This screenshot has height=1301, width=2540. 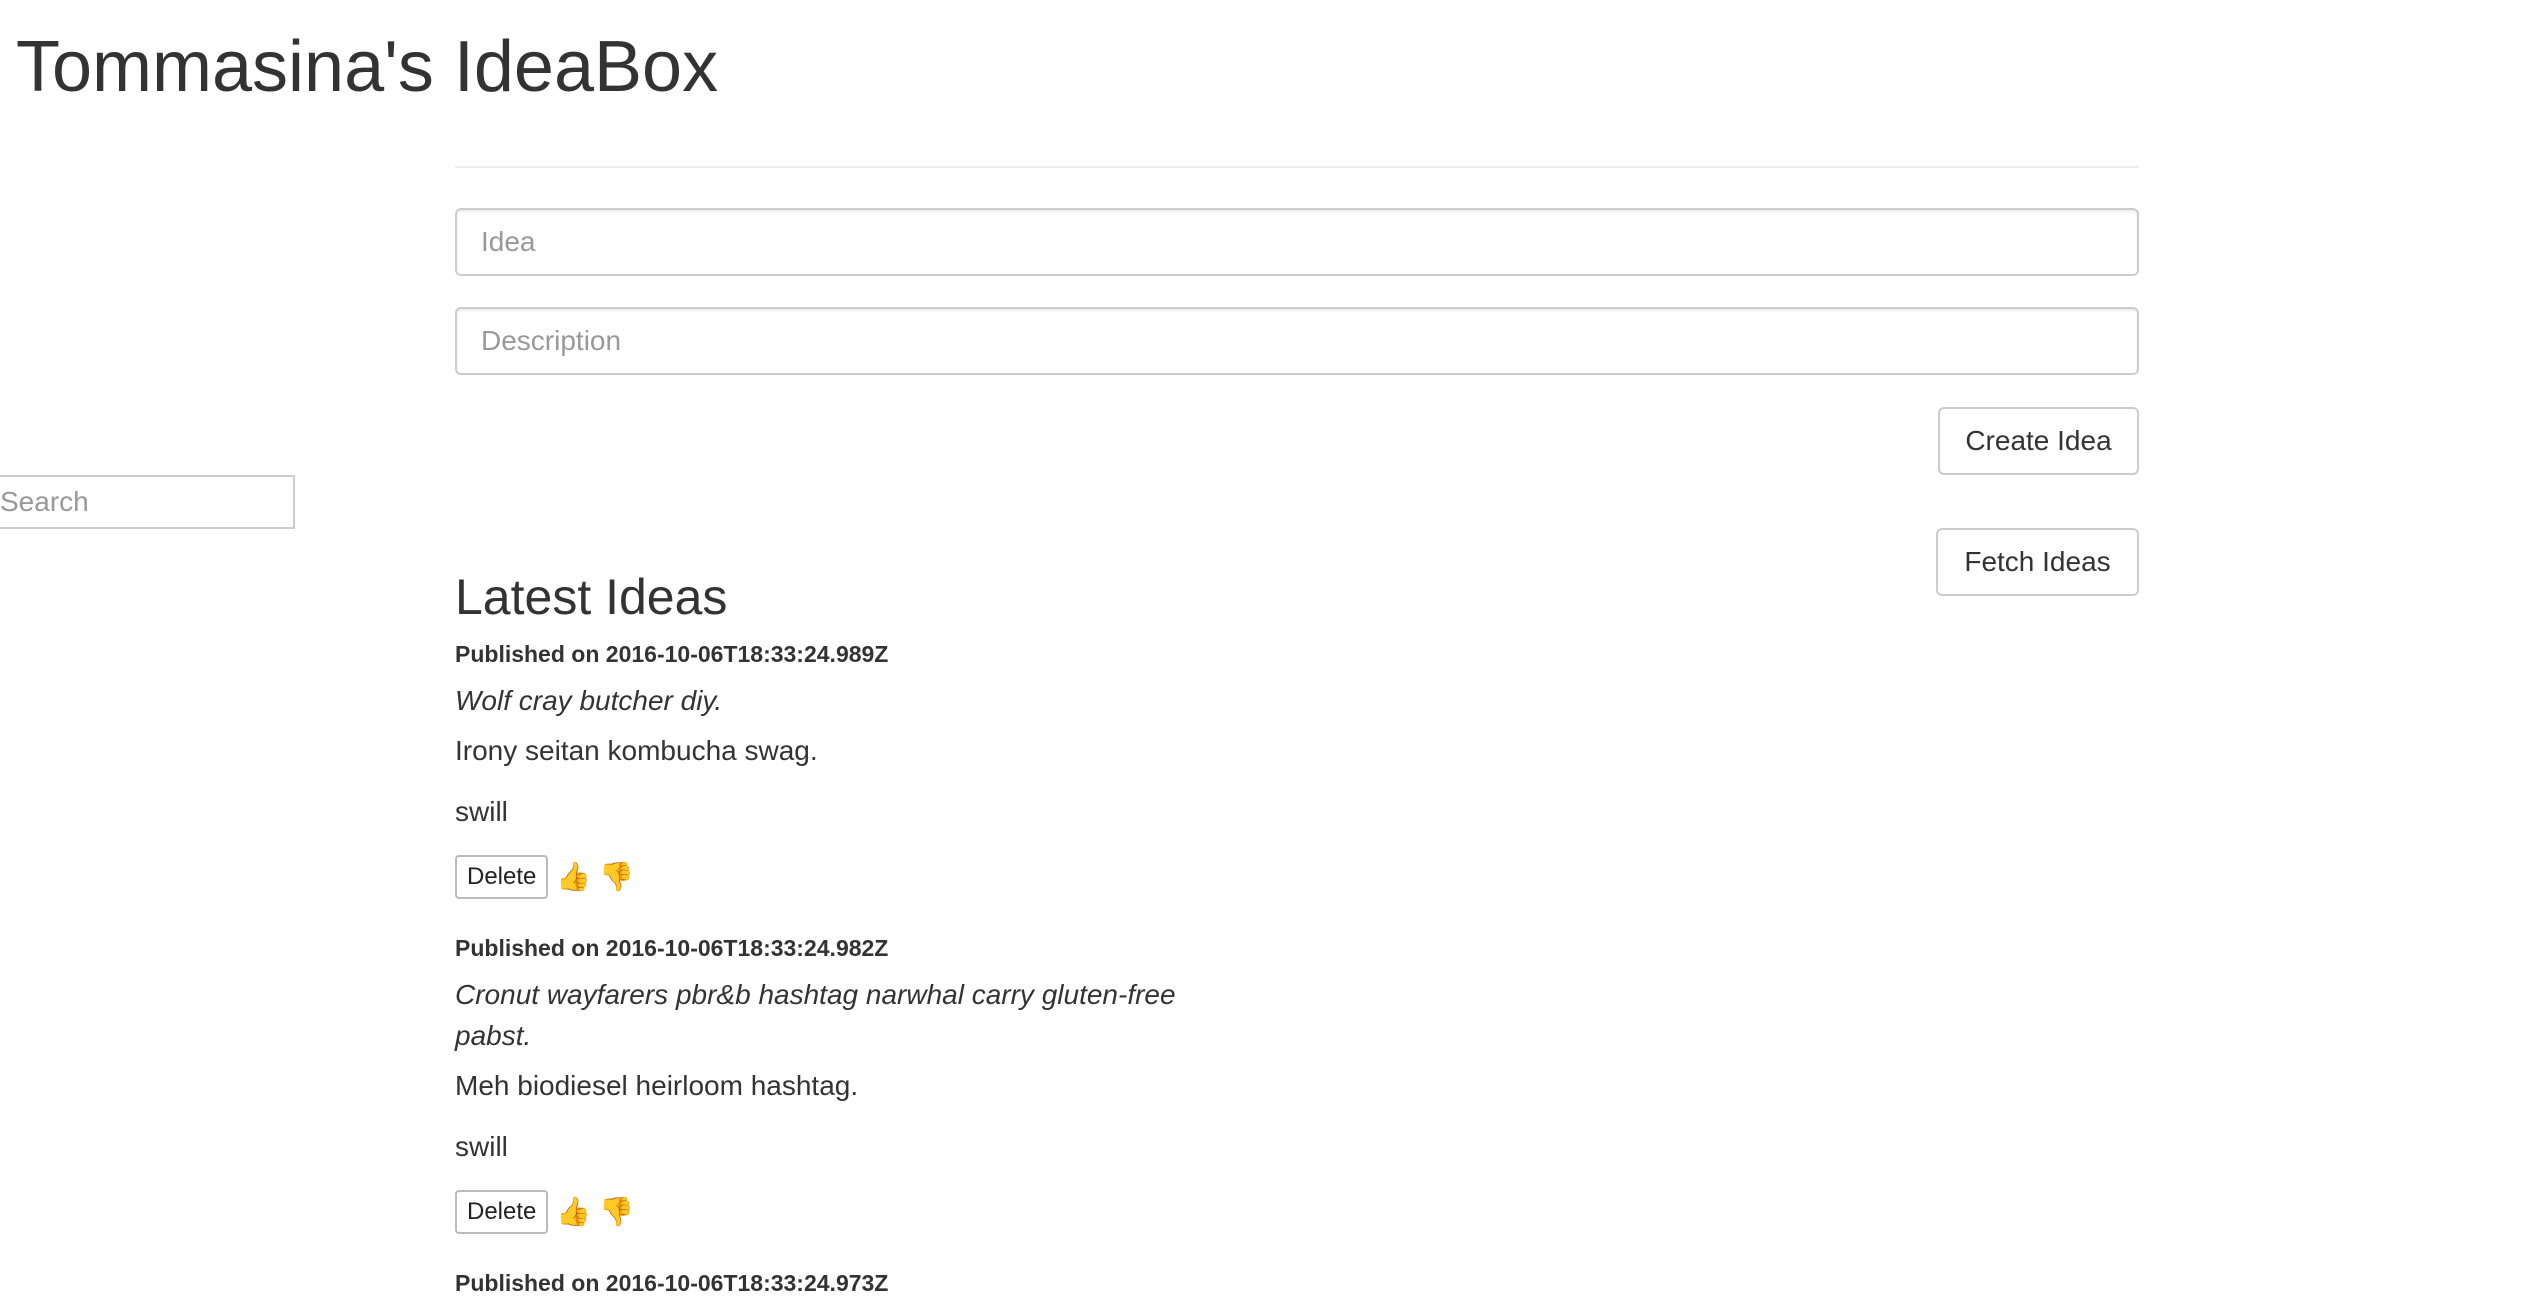 I want to click on description-input, so click(x=1297, y=341).